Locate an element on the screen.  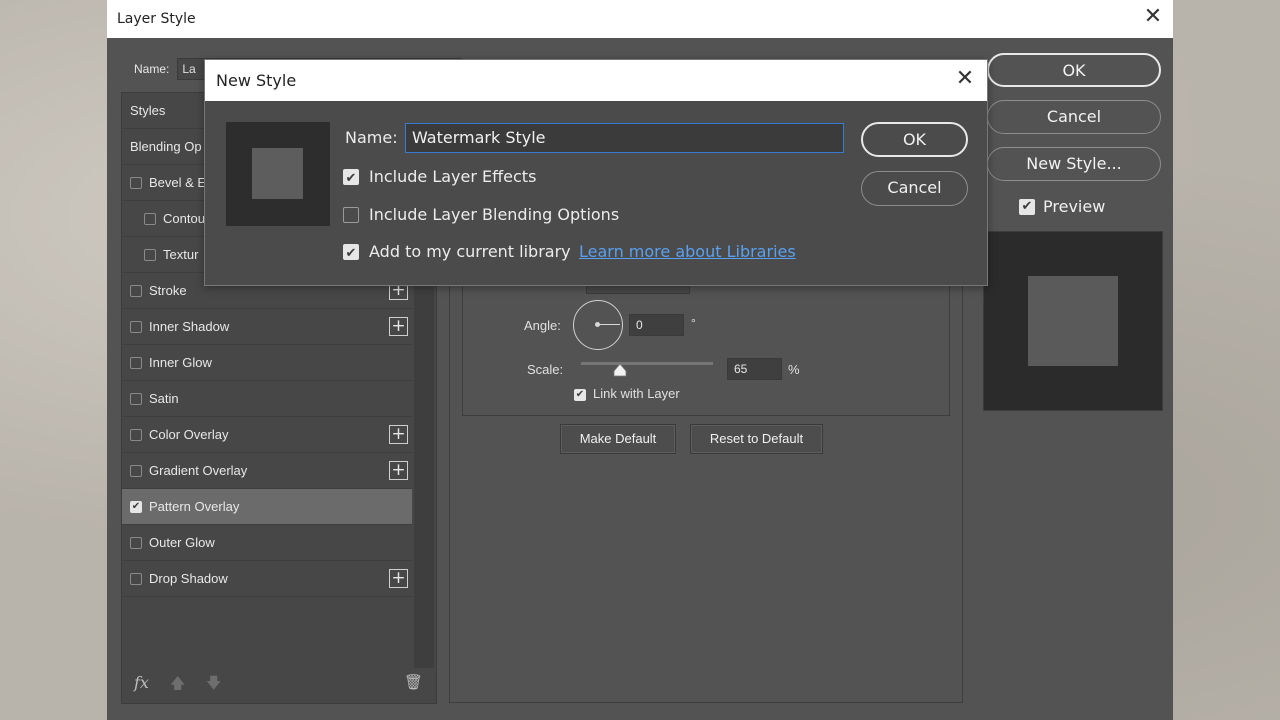
style-item: Satin is located at coordinates (267, 399).